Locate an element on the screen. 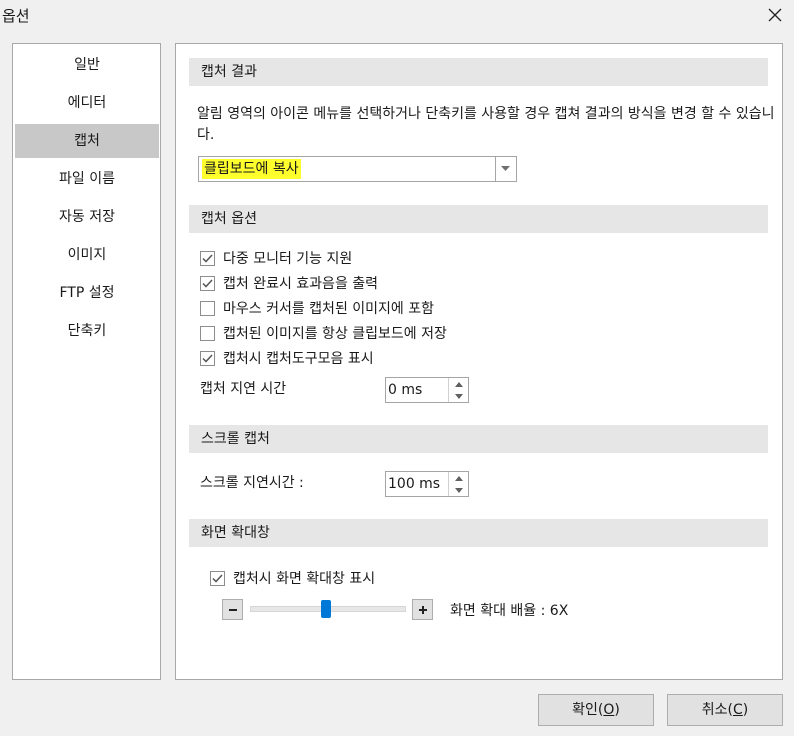 The image size is (794, 736). title-bar: 옵션 is located at coordinates (397, 15).